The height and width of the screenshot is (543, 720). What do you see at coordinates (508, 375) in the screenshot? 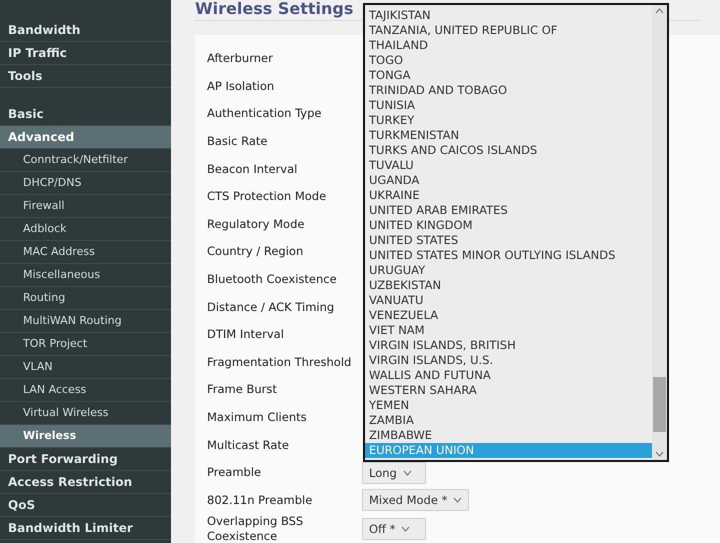
I see `dropdown-option: WALLIS AND FUTUNA` at bounding box center [508, 375].